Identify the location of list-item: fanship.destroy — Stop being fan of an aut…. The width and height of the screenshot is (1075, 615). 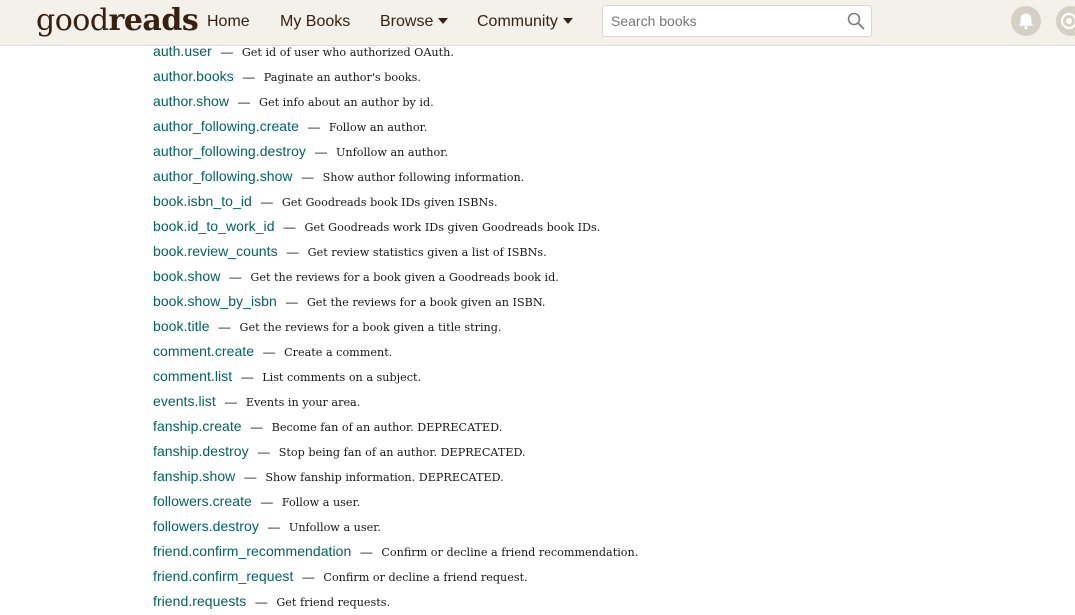
(395, 451).